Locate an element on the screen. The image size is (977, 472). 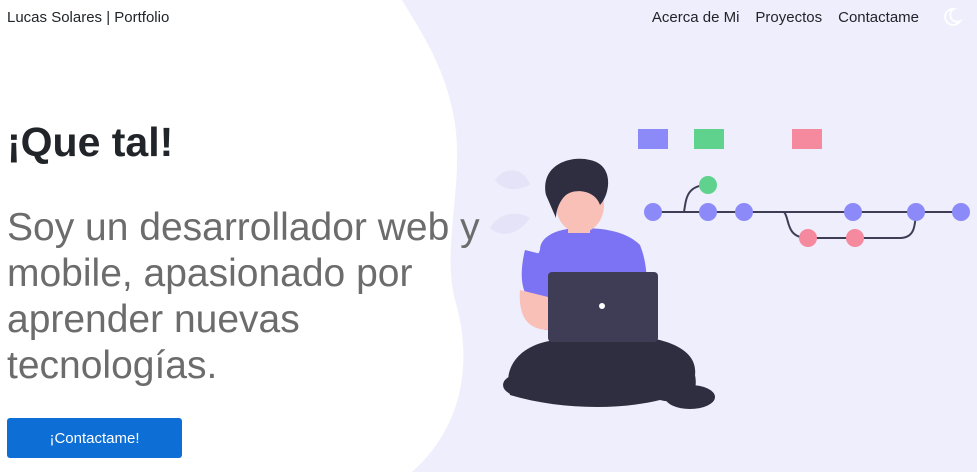
git-branch-graph is located at coordinates (804, 188).